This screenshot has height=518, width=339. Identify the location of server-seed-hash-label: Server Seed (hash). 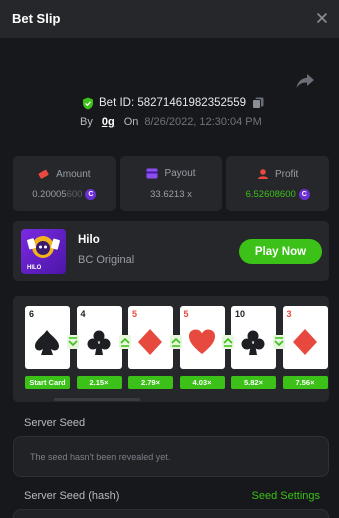
(72, 496).